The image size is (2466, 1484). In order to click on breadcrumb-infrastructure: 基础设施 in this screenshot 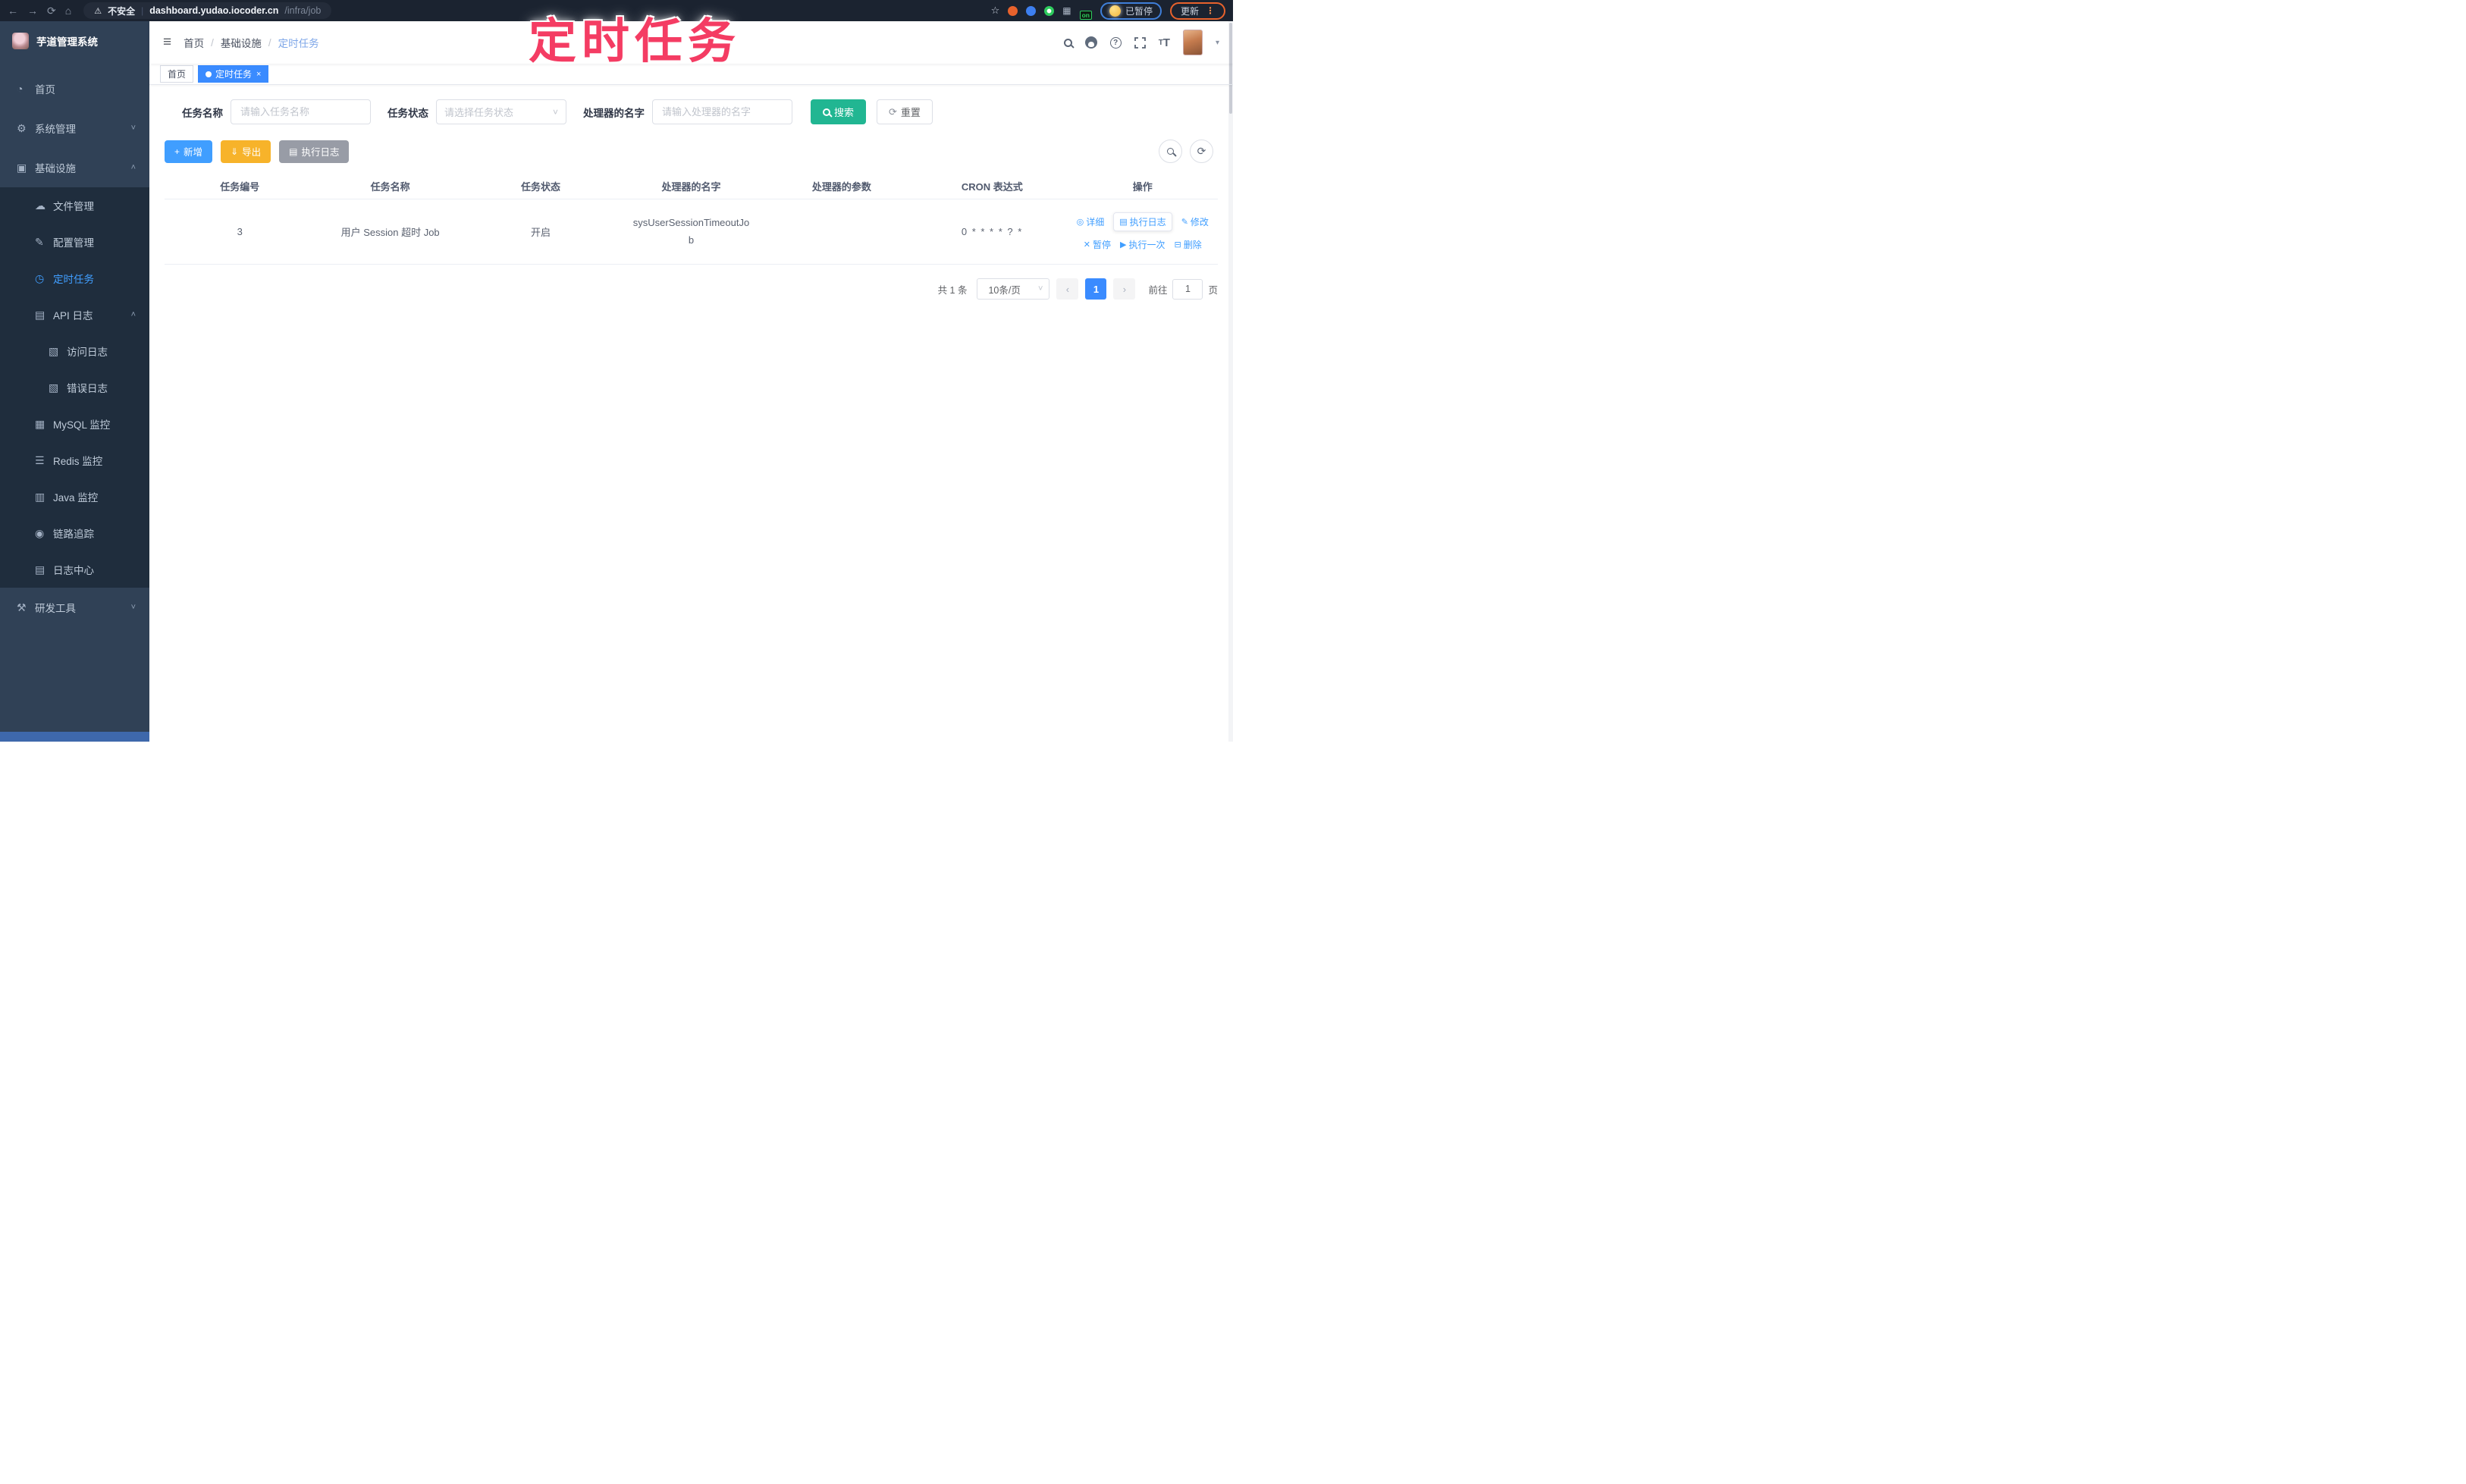, I will do `click(241, 42)`.